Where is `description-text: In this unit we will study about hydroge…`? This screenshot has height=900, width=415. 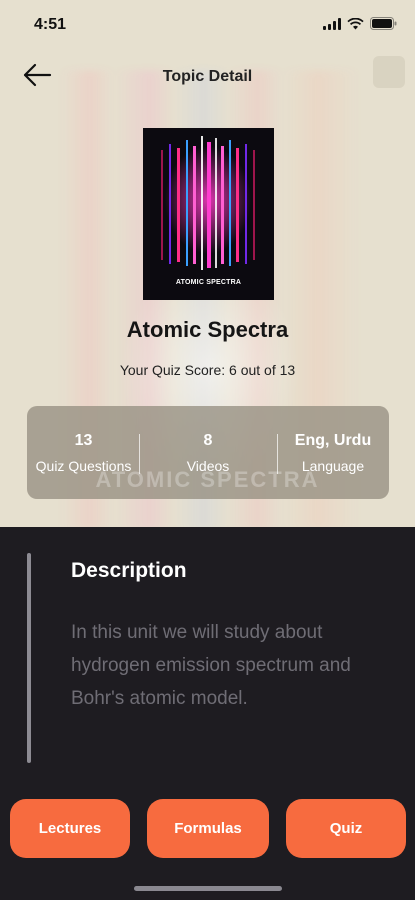
description-text: In this unit we will study about hydroge… is located at coordinates (211, 665).